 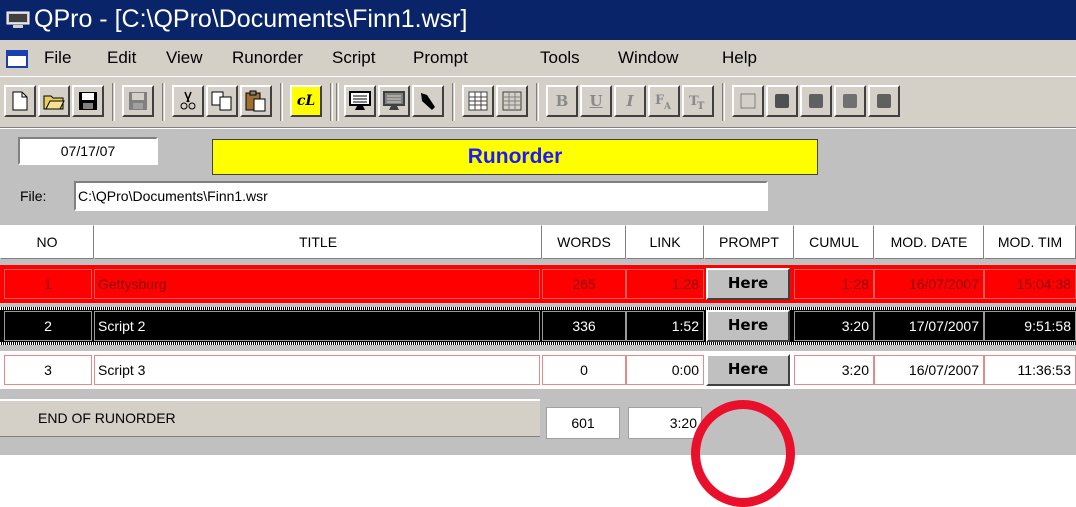 What do you see at coordinates (57, 58) in the screenshot?
I see `menu-file: File` at bounding box center [57, 58].